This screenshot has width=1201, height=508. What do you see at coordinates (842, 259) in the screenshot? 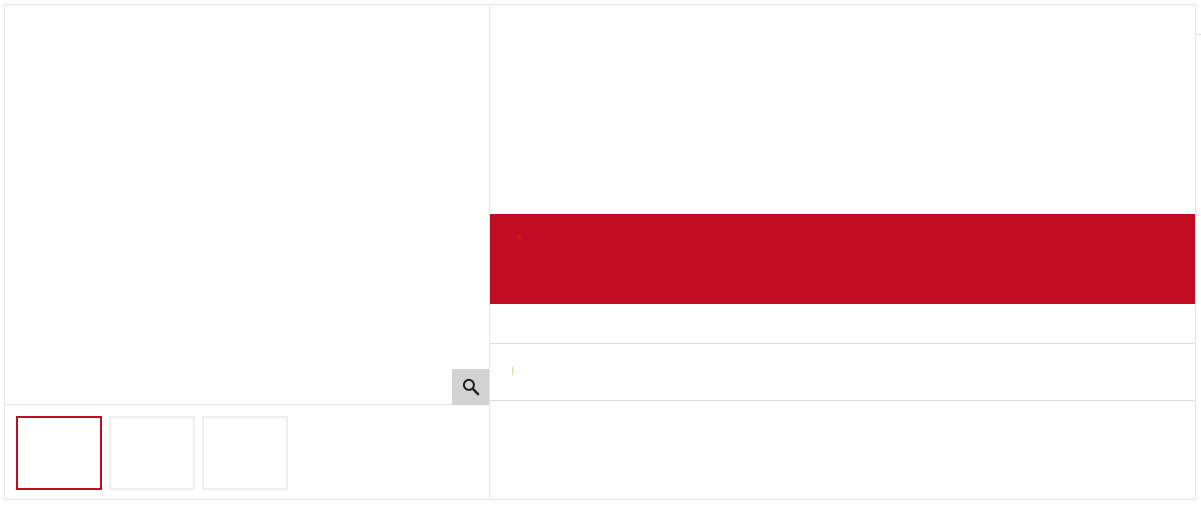
I see `price-banner` at bounding box center [842, 259].